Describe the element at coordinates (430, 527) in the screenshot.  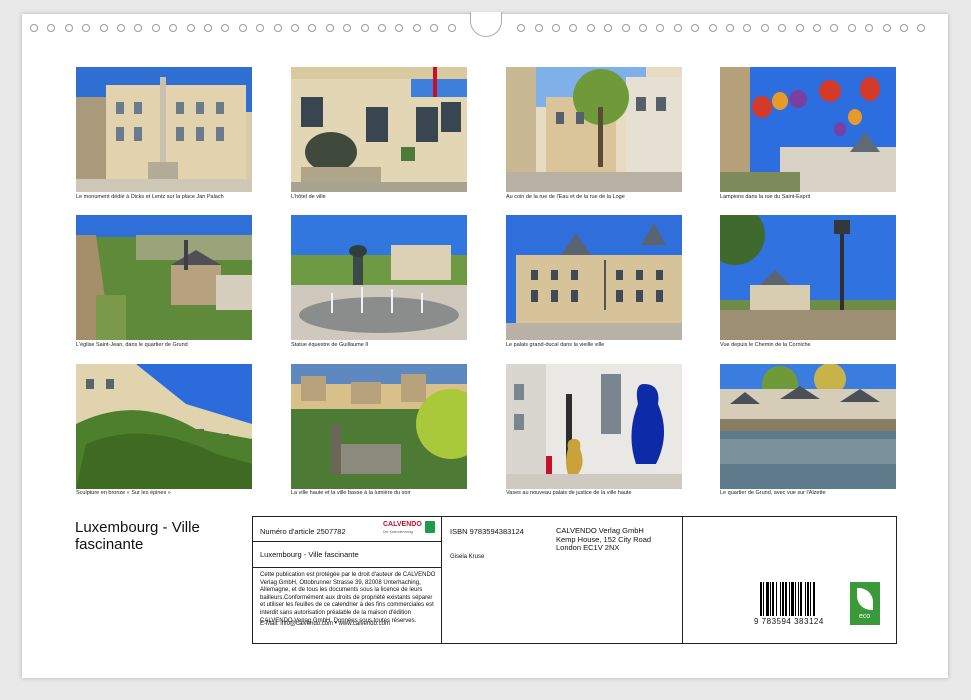
I see `calvendo-mark-icon` at that location.